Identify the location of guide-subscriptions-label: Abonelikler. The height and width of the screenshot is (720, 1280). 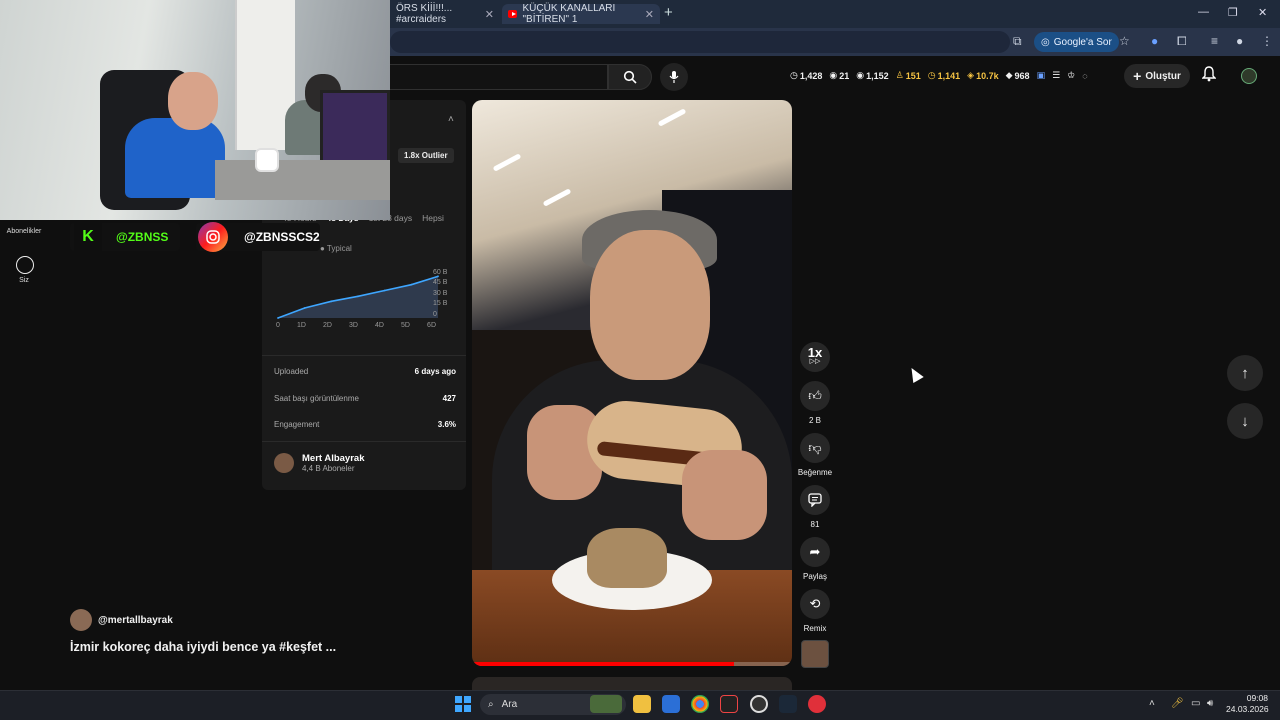
(24, 231).